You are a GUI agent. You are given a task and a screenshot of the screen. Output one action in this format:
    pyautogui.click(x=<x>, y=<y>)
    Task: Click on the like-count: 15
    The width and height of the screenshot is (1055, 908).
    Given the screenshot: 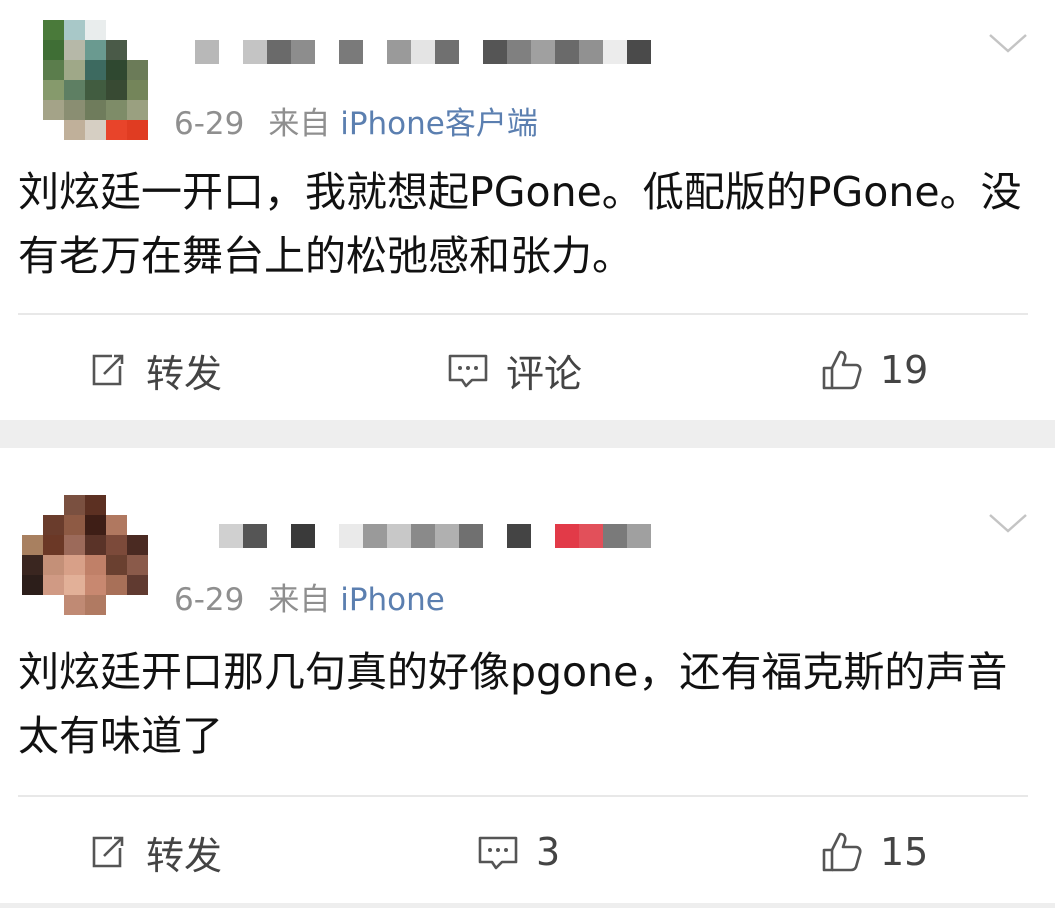 What is the action you would take?
    pyautogui.click(x=904, y=852)
    